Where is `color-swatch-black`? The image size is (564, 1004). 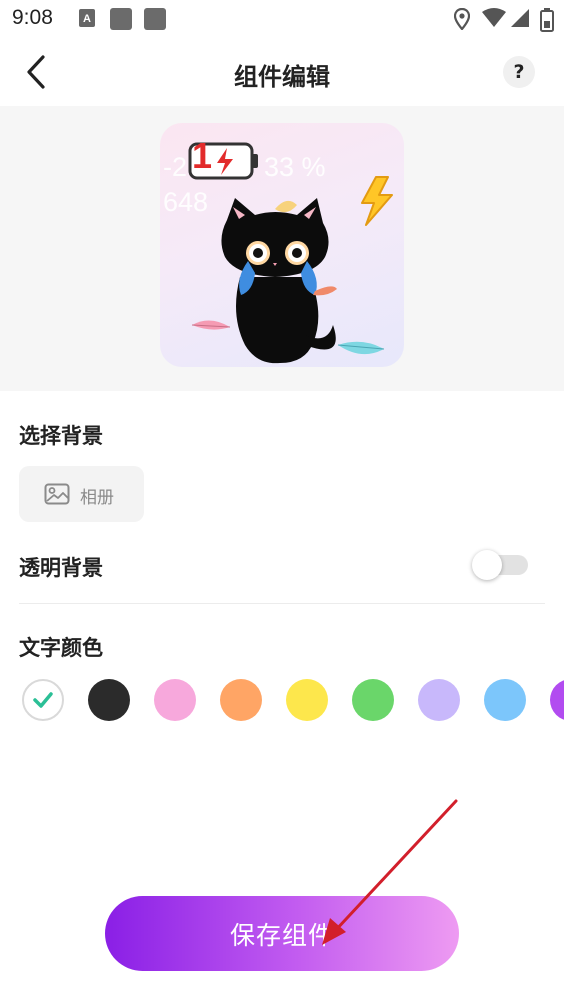
color-swatch-black is located at coordinates (109, 700).